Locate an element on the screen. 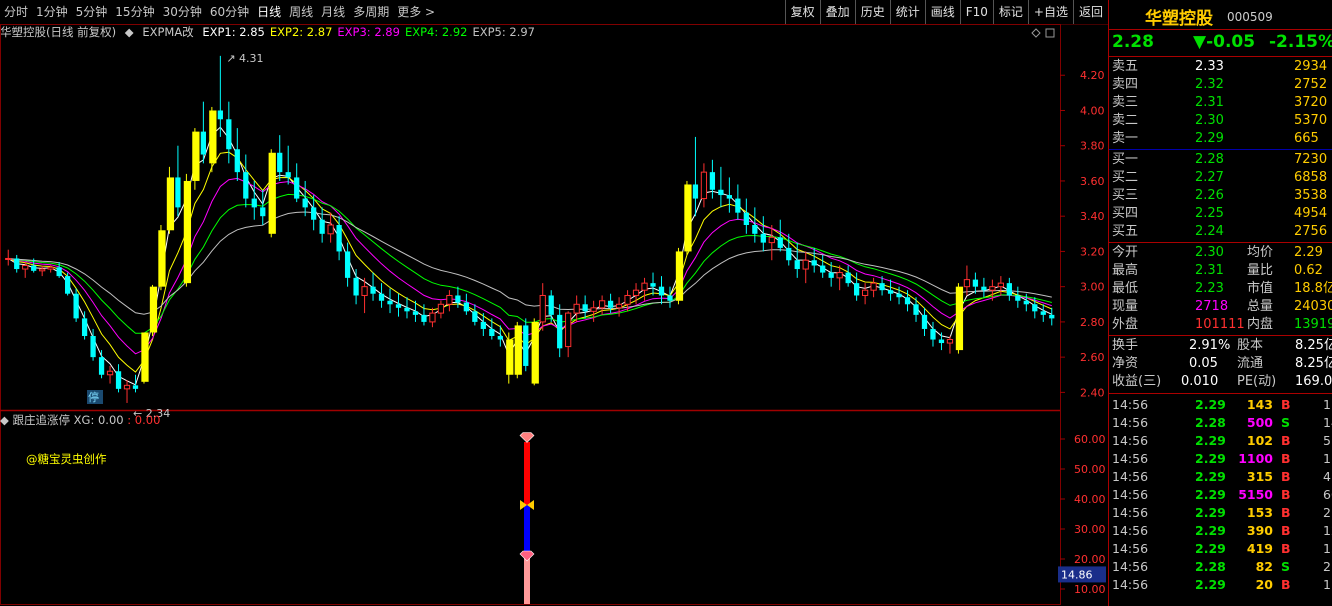 This screenshot has height=606, width=1332. stat-row: 今开 2.30 均价 2.29 is located at coordinates (1220, 253).